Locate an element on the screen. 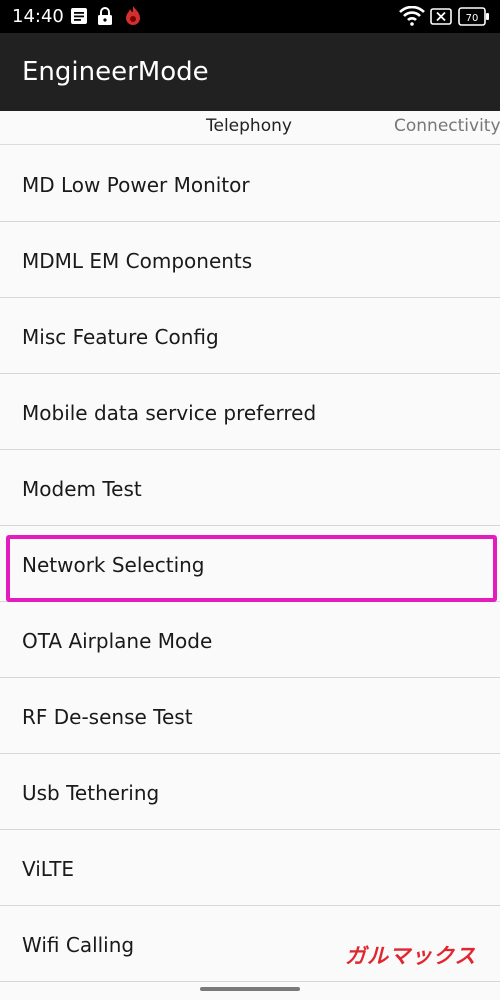 The image size is (500, 1000). list-item: RF De-sense Test is located at coordinates (250, 716).